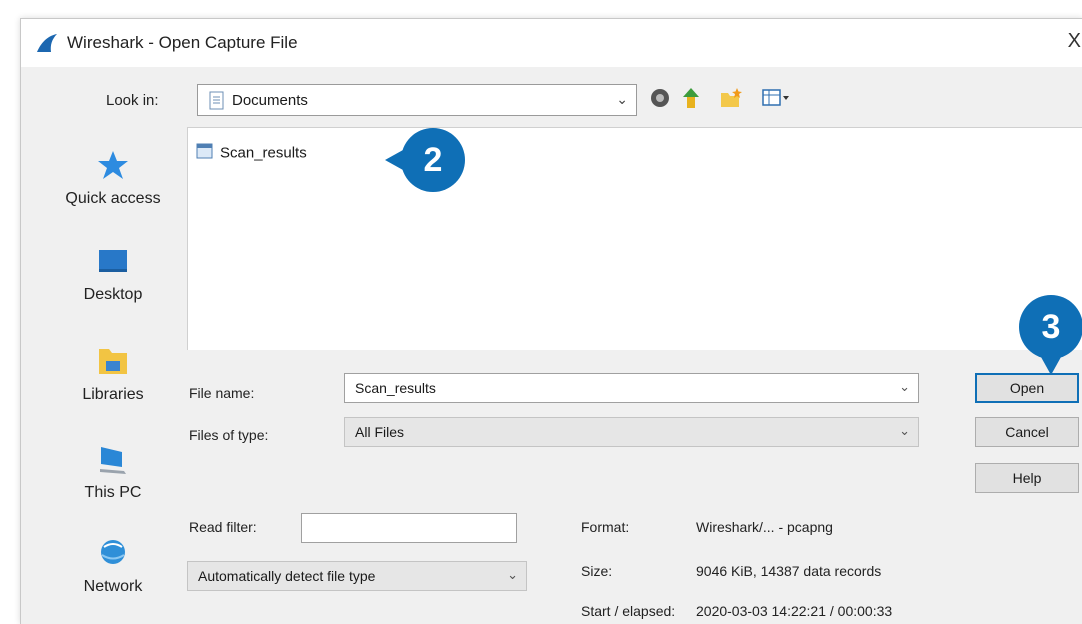  What do you see at coordinates (1027, 478) in the screenshot?
I see `help-button: Help` at bounding box center [1027, 478].